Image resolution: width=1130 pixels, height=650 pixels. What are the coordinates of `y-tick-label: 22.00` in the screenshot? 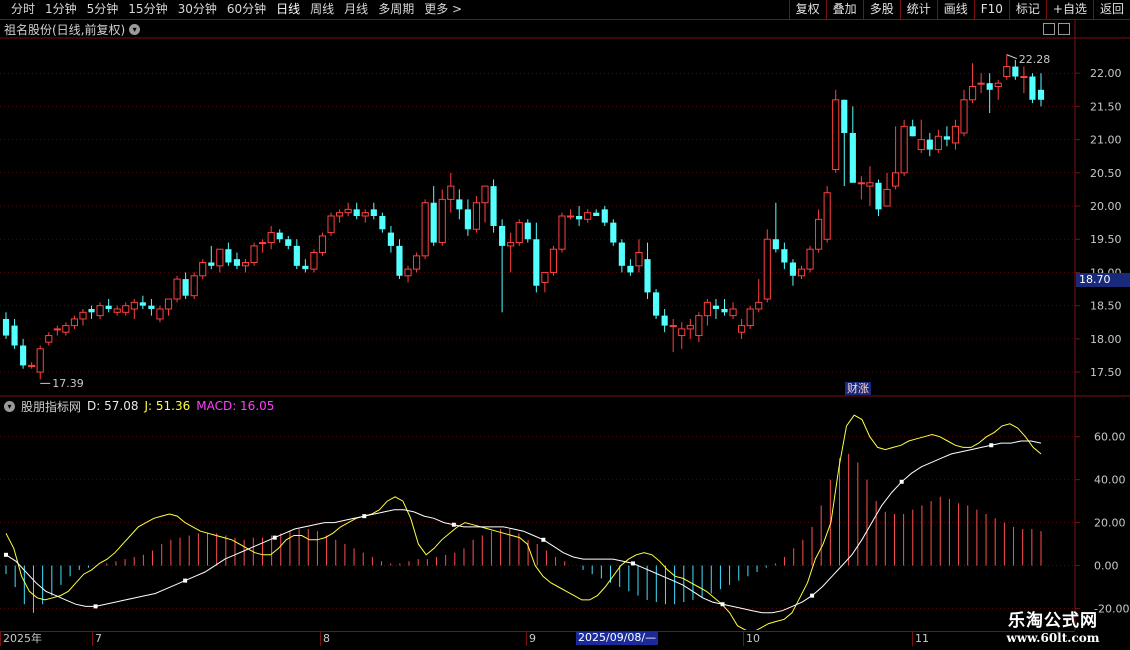 It's located at (1106, 73).